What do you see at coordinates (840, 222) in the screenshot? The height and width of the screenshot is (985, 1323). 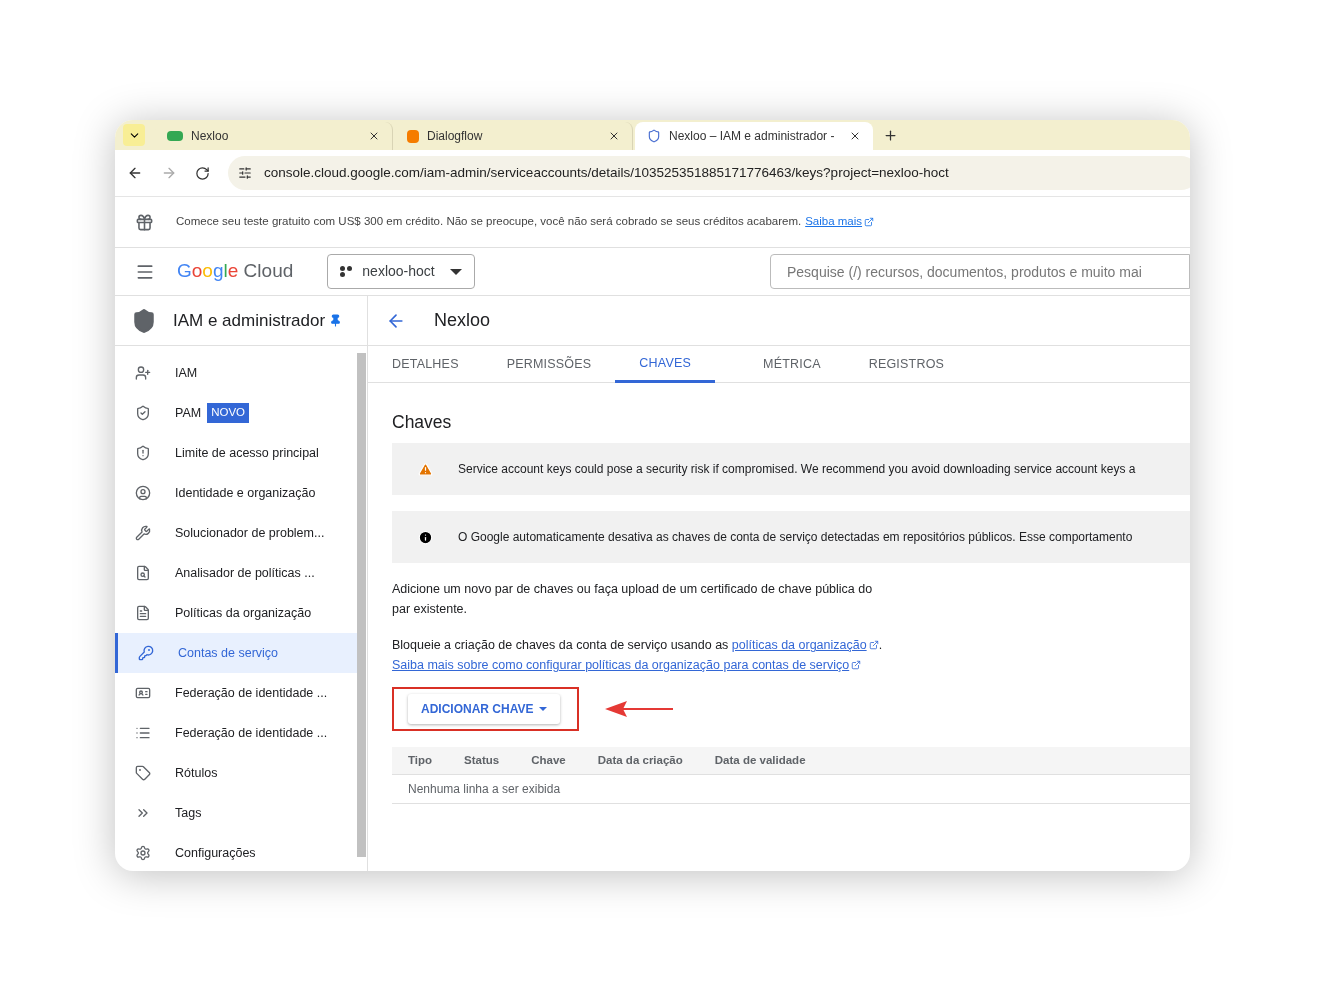 I see `learn-more-link: Saiba mais` at bounding box center [840, 222].